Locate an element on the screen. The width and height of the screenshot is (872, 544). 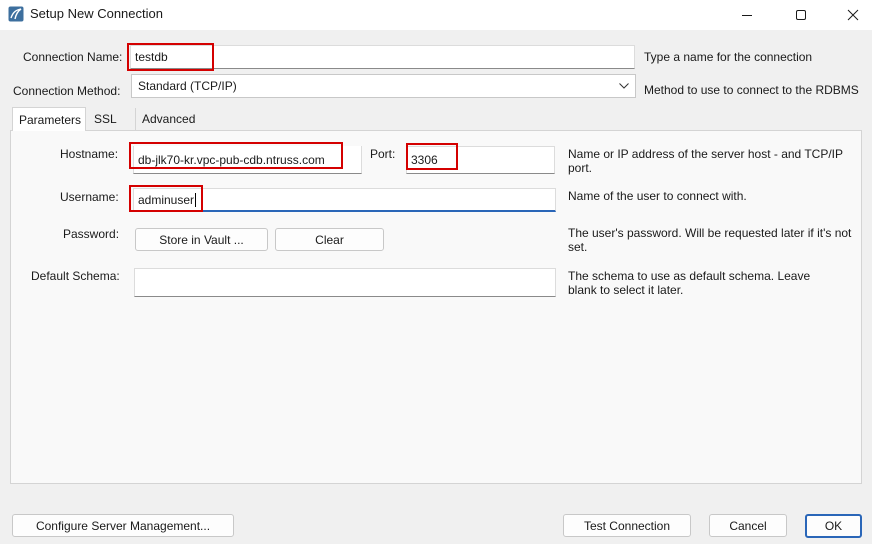
minimize-button is located at coordinates (747, 15).